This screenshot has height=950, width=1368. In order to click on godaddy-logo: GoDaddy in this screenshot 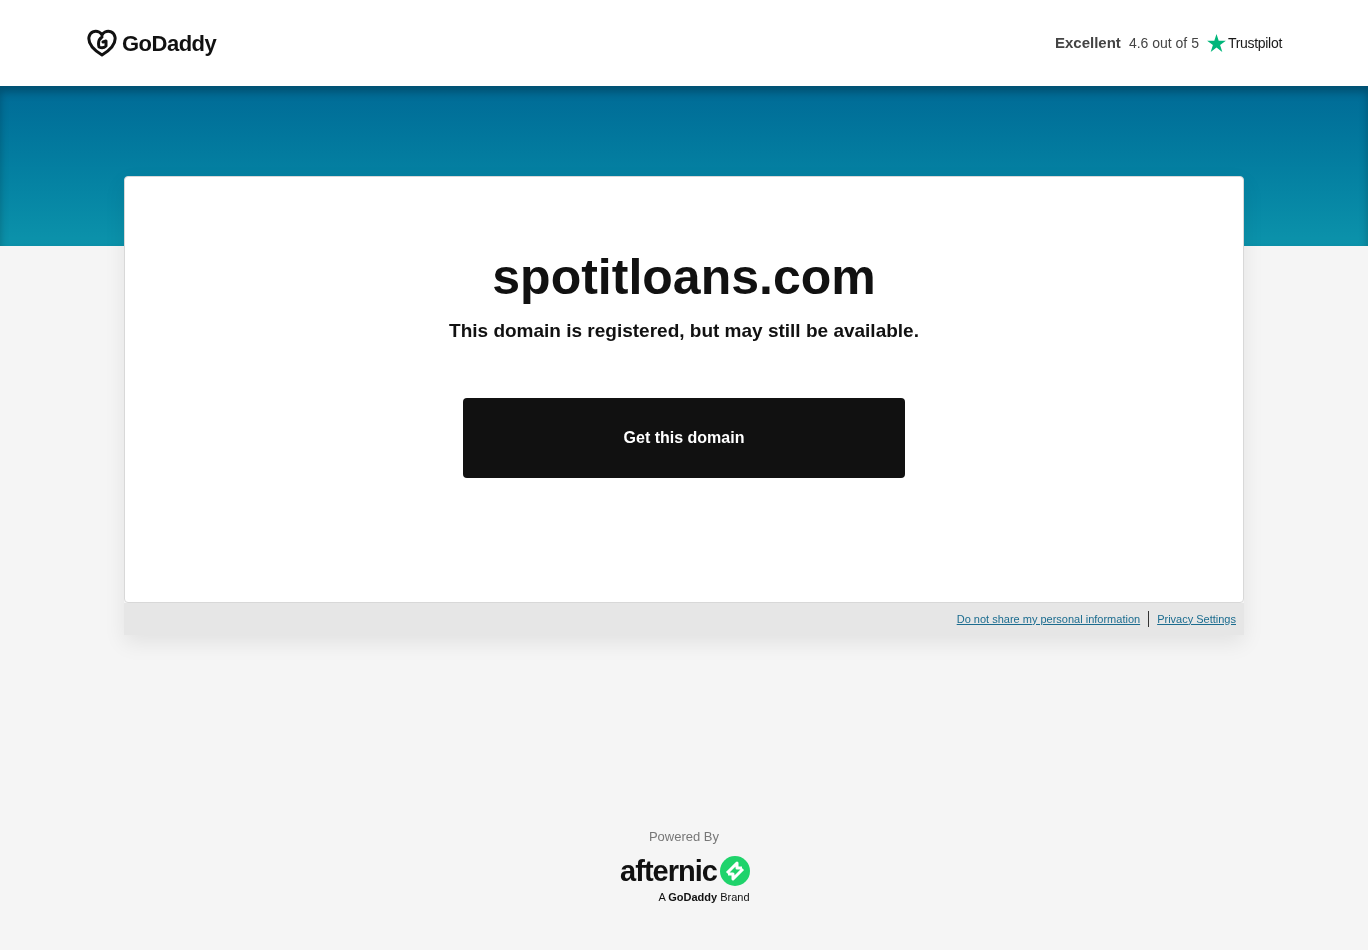, I will do `click(169, 43)`.